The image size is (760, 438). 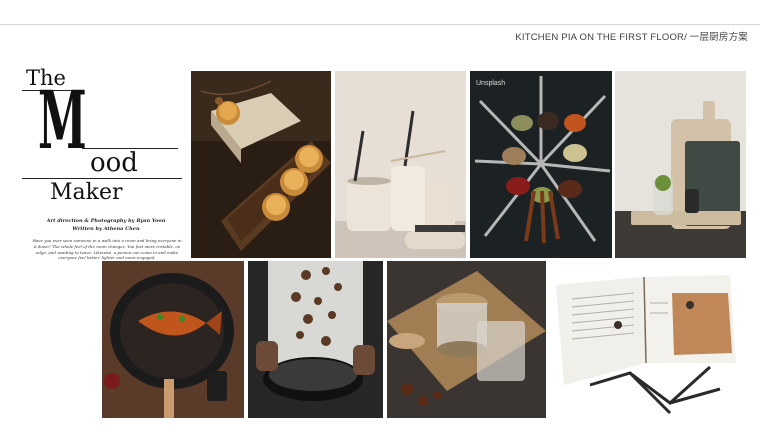 What do you see at coordinates (380, 24) in the screenshot?
I see `header-divider` at bounding box center [380, 24].